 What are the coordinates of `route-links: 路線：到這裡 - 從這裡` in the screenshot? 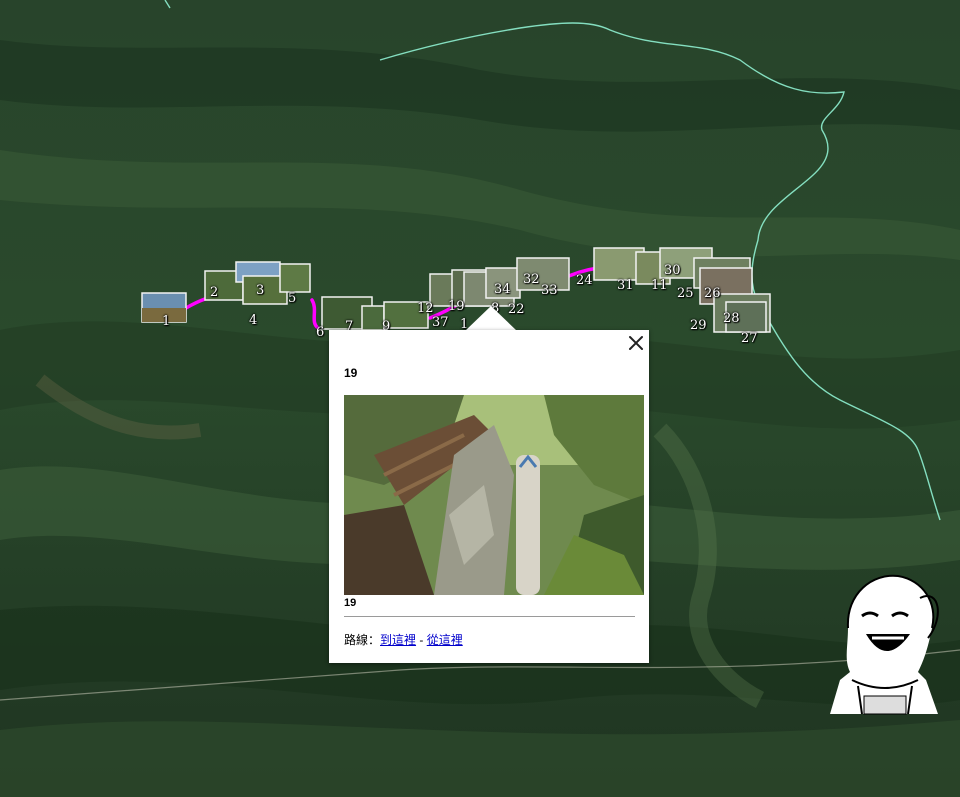 It's located at (403, 639).